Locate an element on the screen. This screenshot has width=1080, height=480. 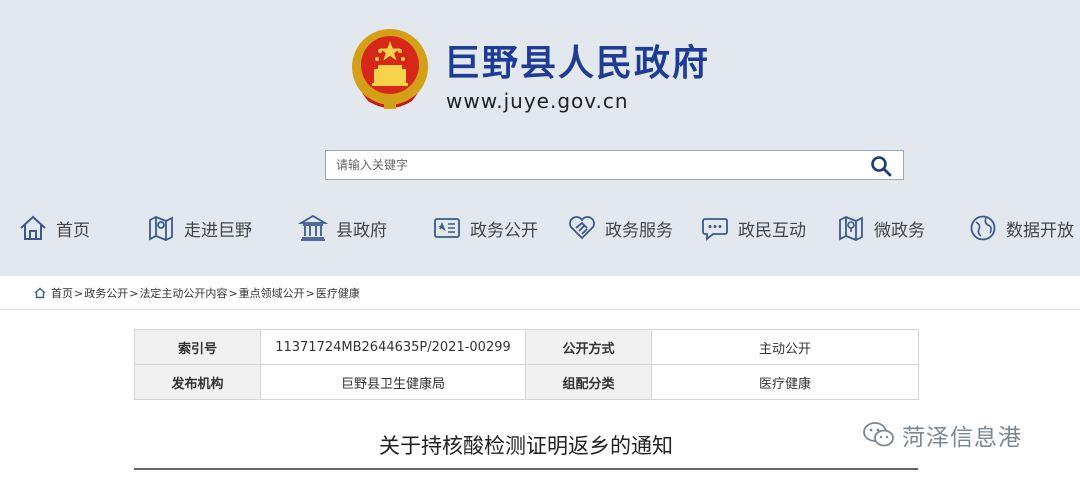
site-title: 巨野县人民政府 is located at coordinates (577, 63).